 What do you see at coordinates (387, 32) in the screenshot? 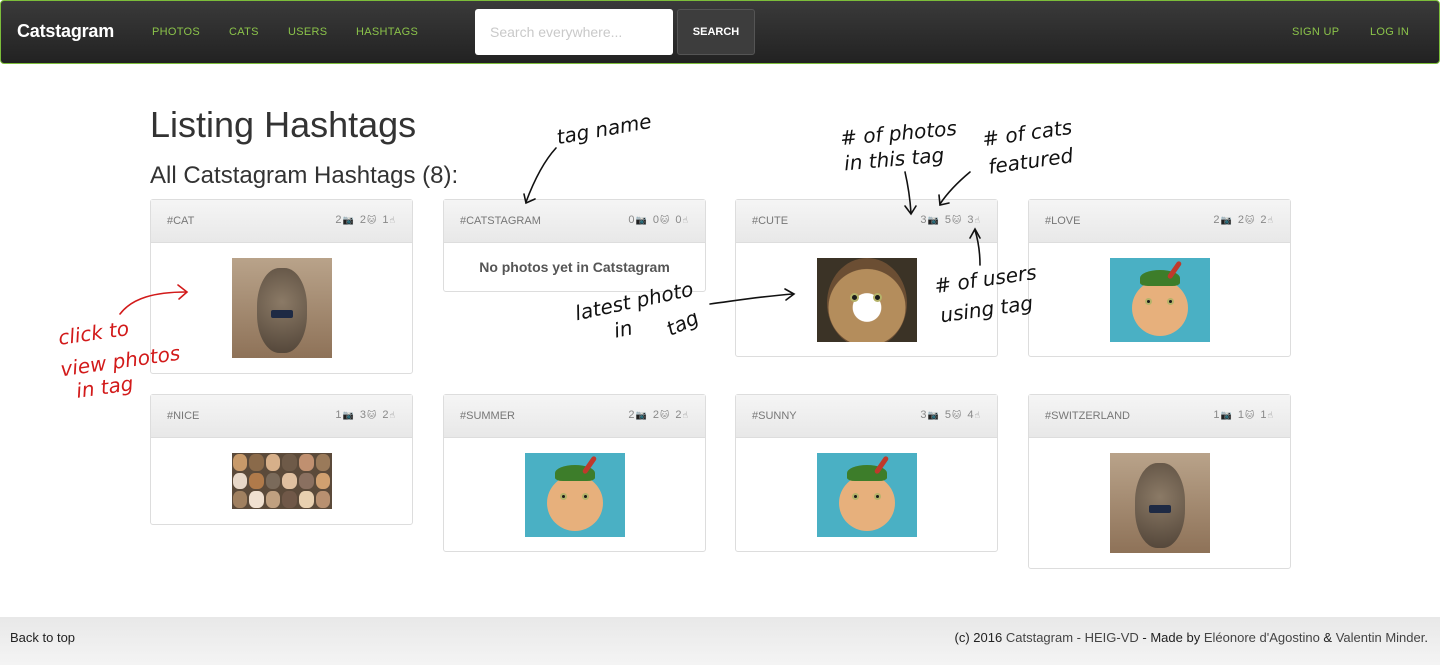
I see `nav-link-hashtags: HASHTAGS` at bounding box center [387, 32].